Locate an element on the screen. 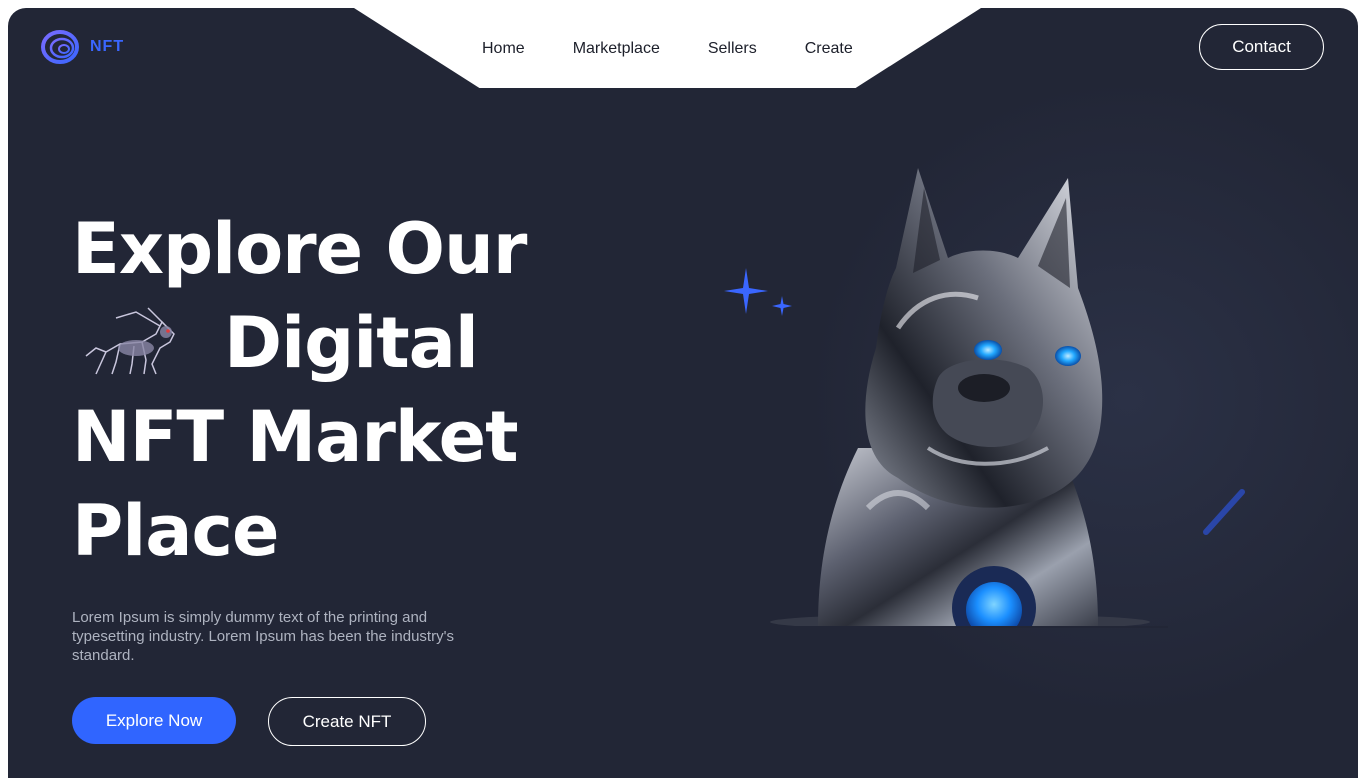 The width and height of the screenshot is (1366, 778). explore-now-button: Explore Now is located at coordinates (154, 720).